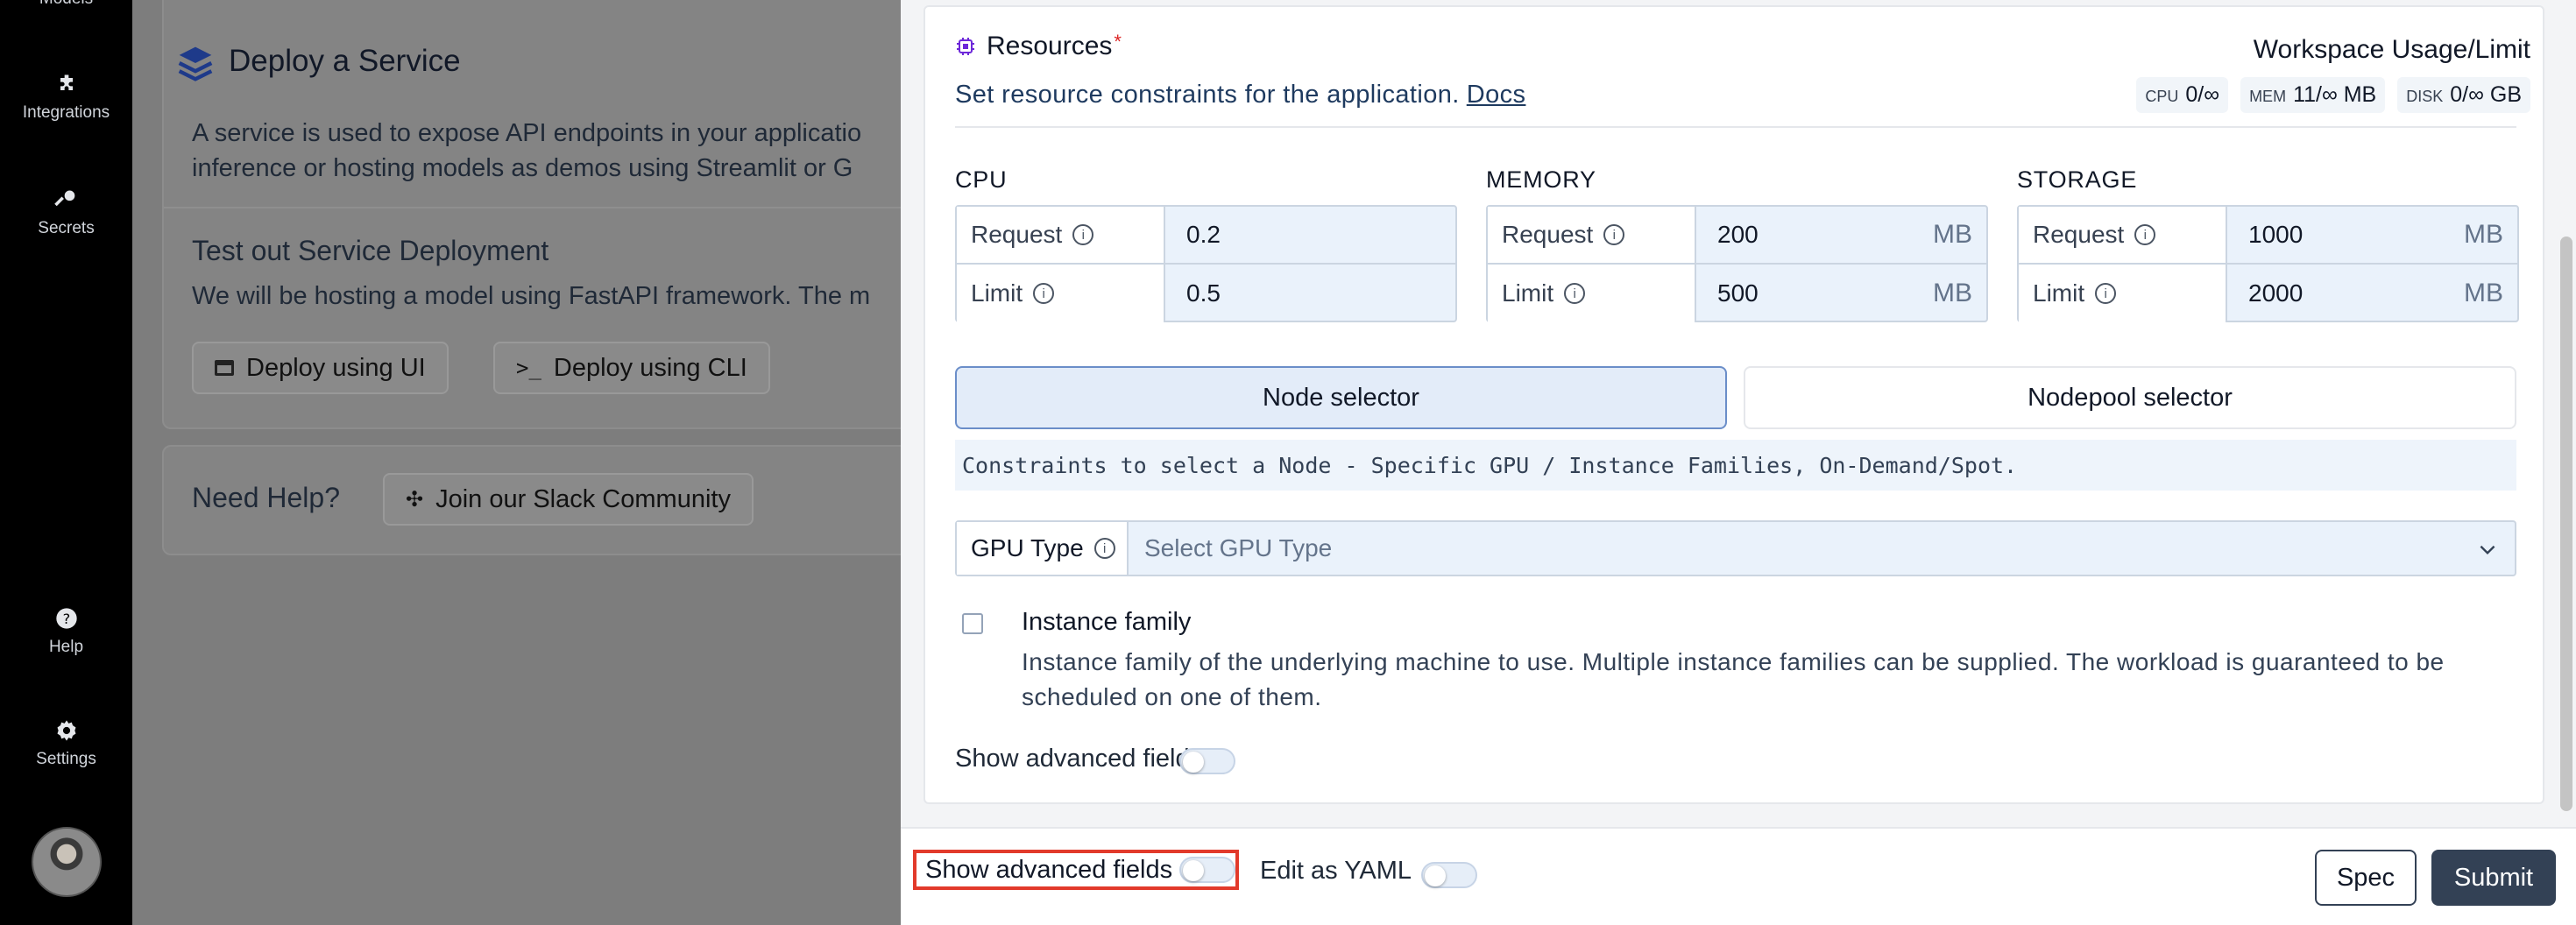 The image size is (2576, 925). I want to click on sidebar-item-integrations: Integrations, so click(66, 98).